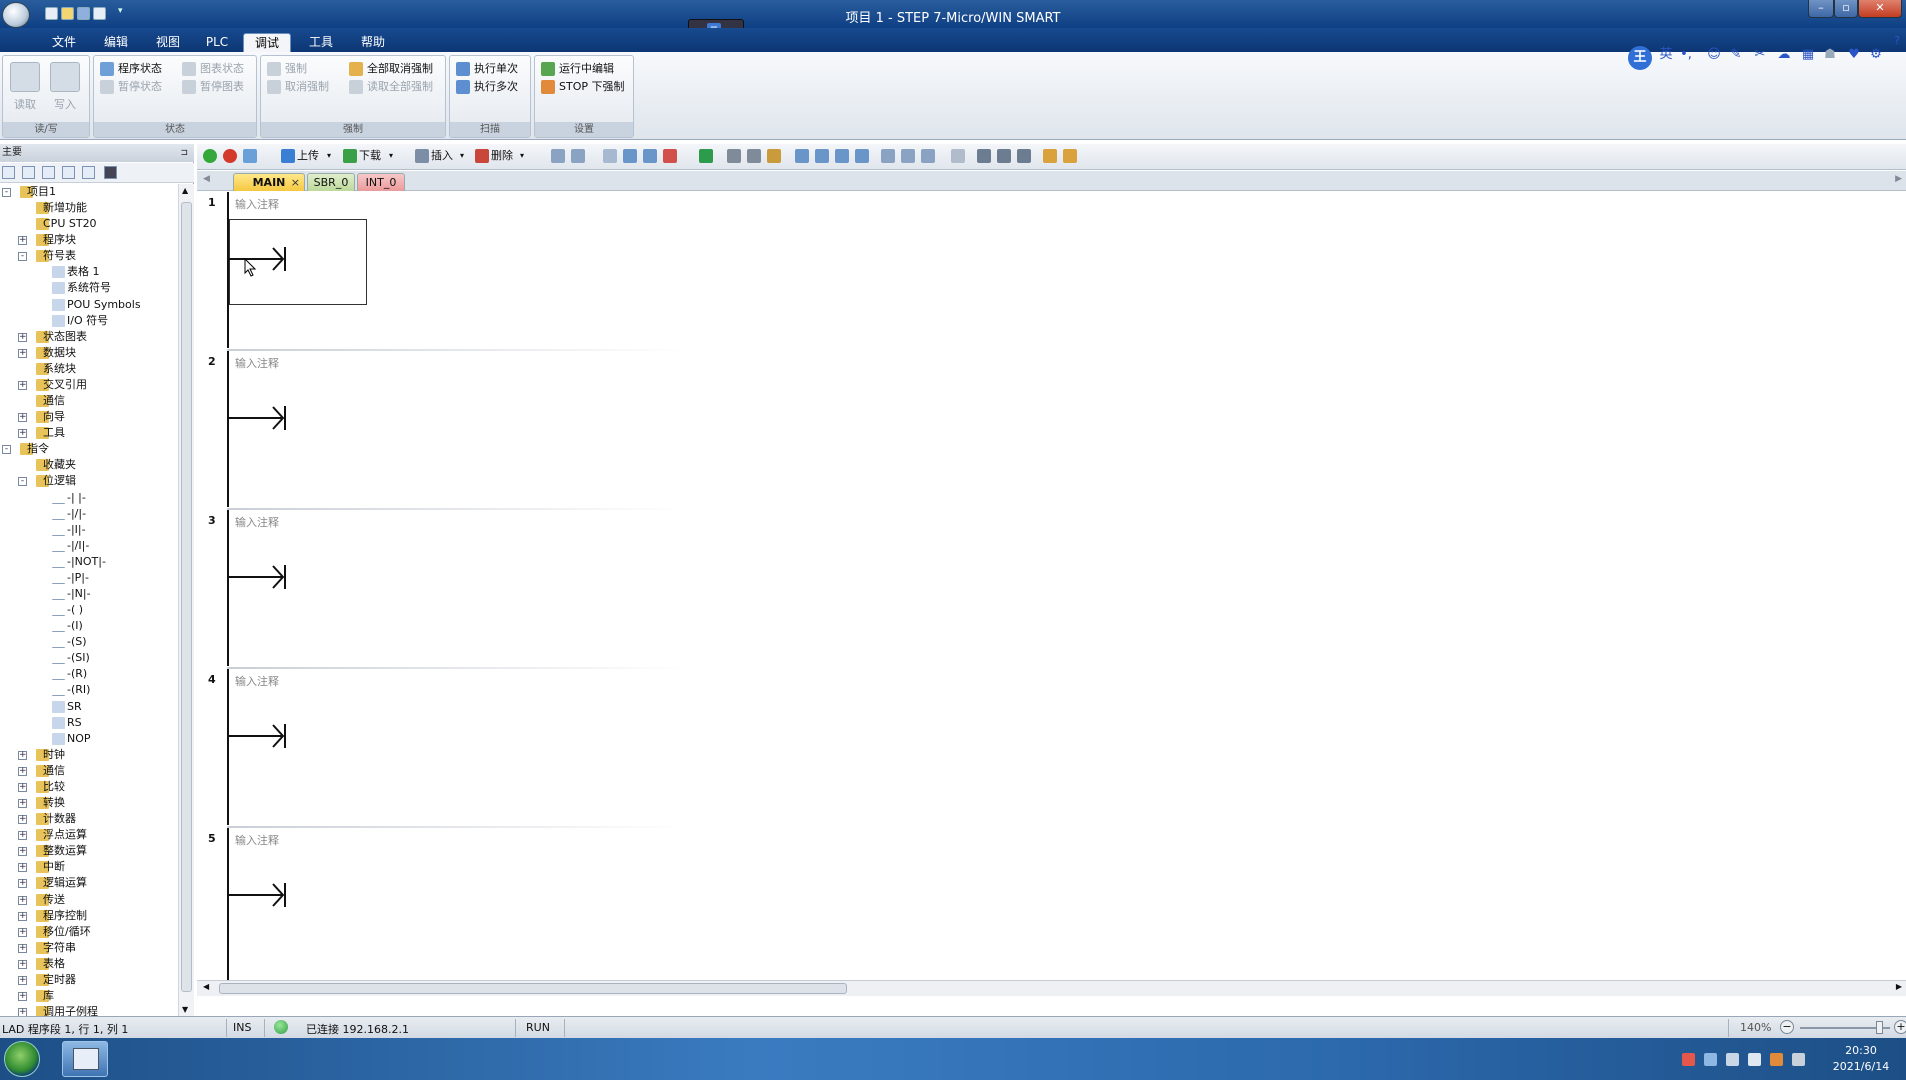  What do you see at coordinates (295, 182) in the screenshot?
I see `tab-main-close-icon: ×` at bounding box center [295, 182].